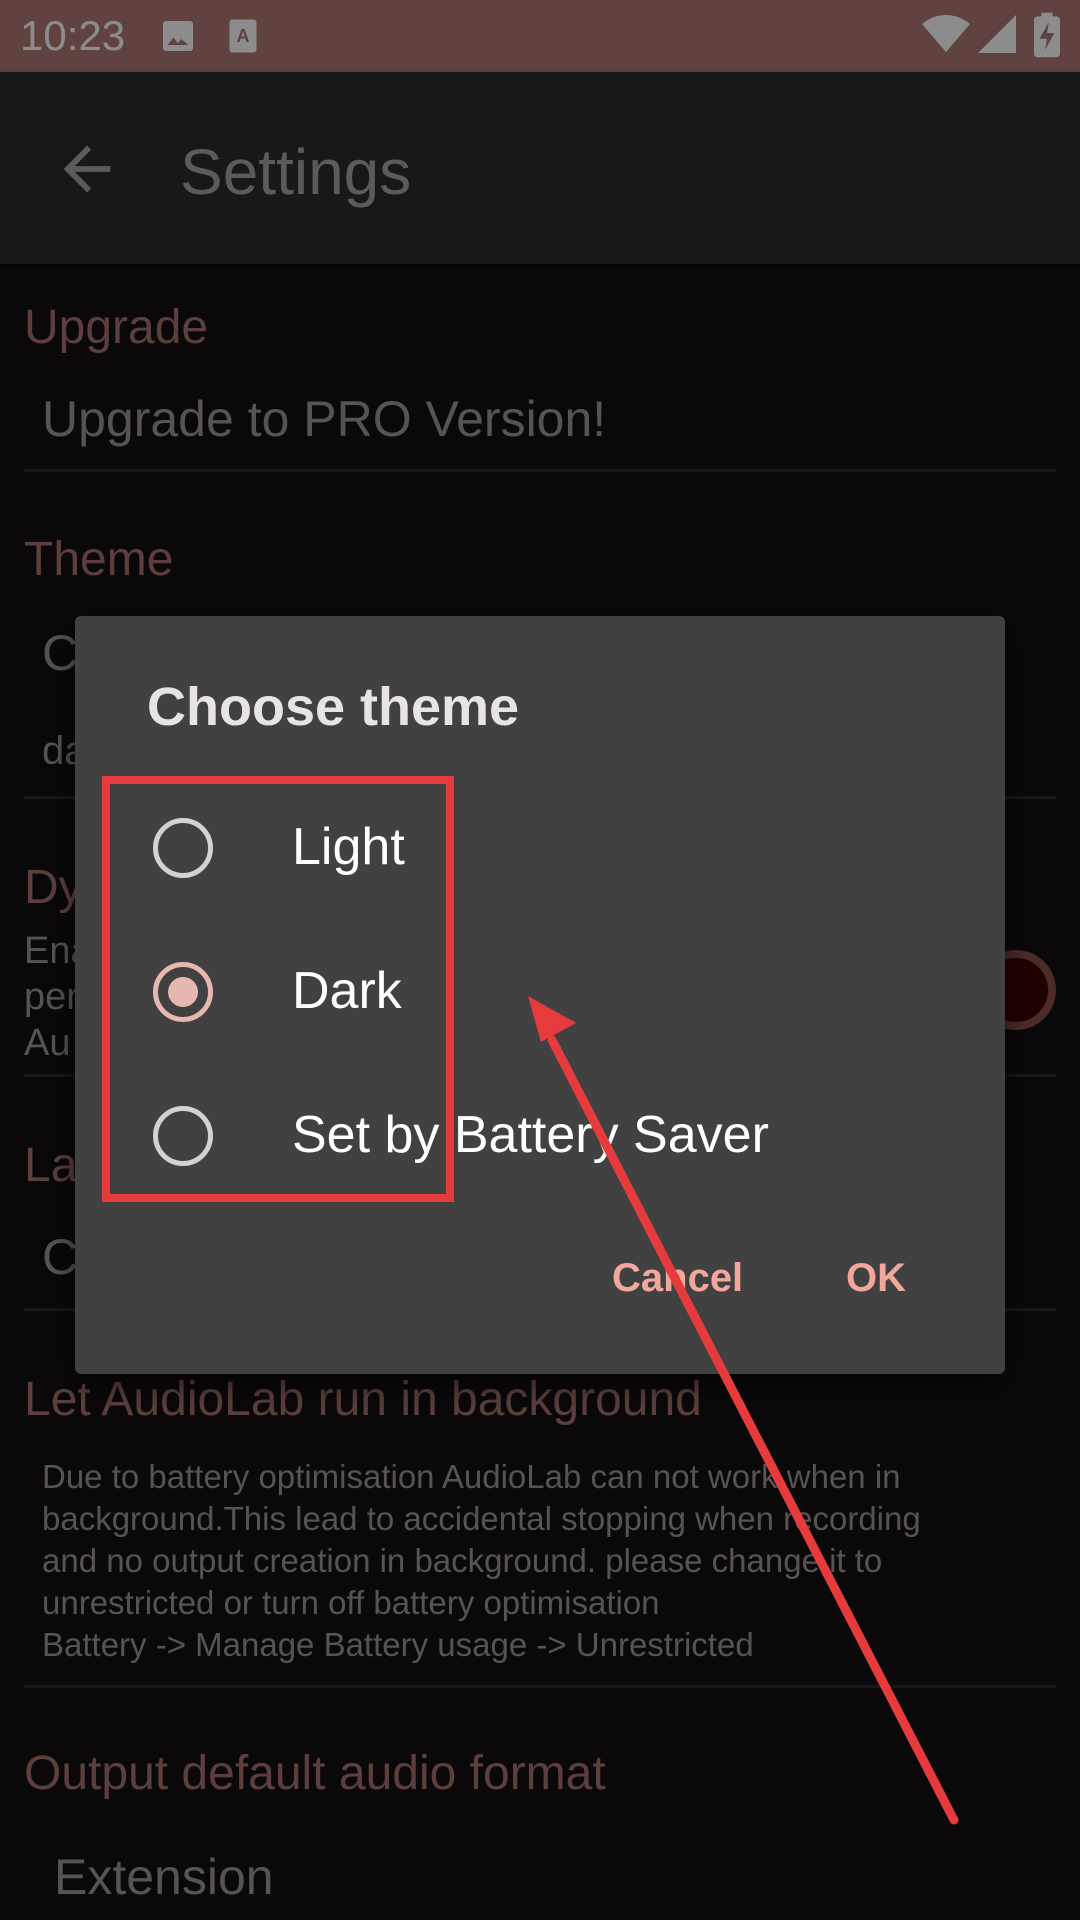  Describe the element at coordinates (876, 1278) in the screenshot. I see `ok-button: OK` at that location.